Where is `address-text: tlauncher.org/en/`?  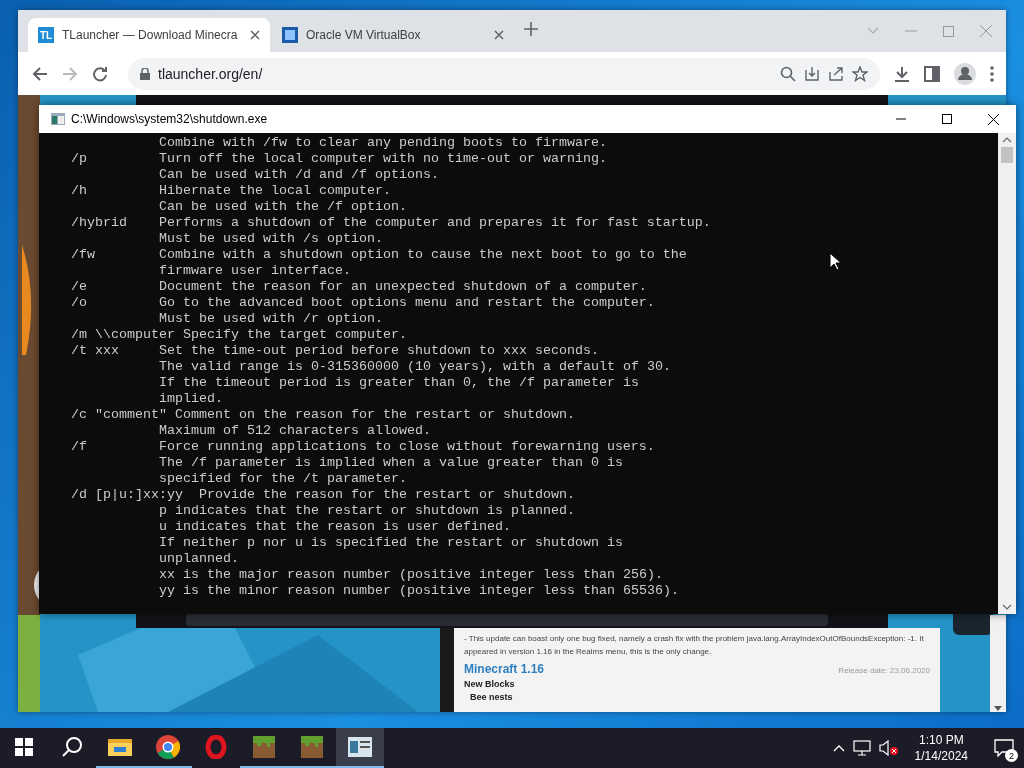
address-text: tlauncher.org/en/ is located at coordinates (211, 73).